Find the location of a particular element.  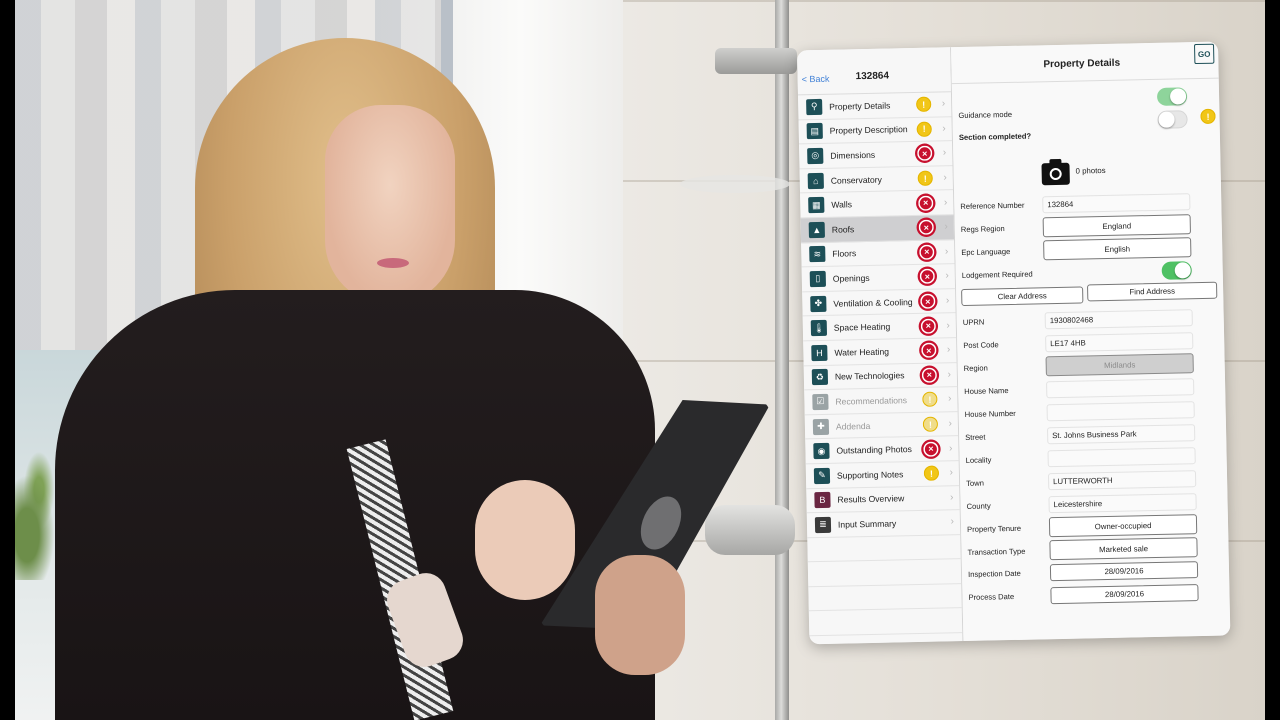

regs-region-picker: England is located at coordinates (1116, 226).